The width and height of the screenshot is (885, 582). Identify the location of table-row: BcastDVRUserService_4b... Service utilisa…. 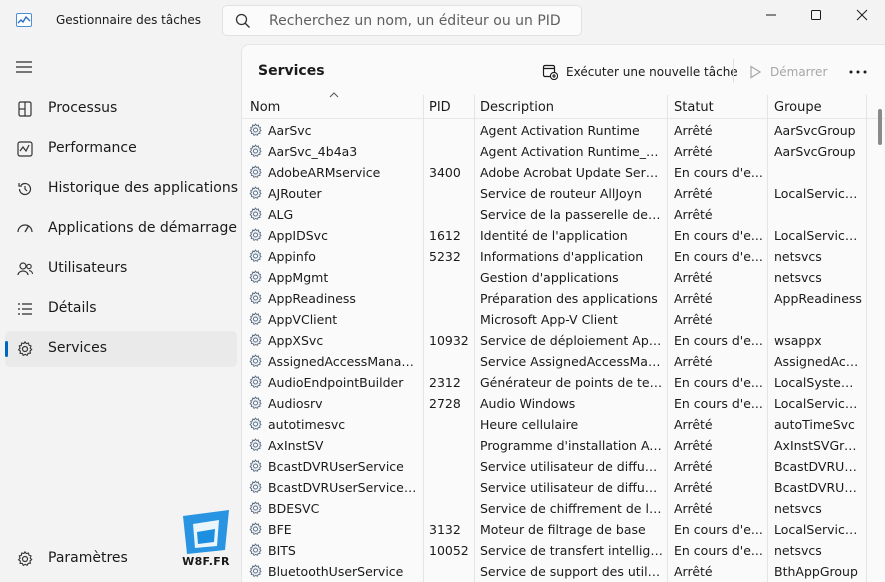
(554, 487).